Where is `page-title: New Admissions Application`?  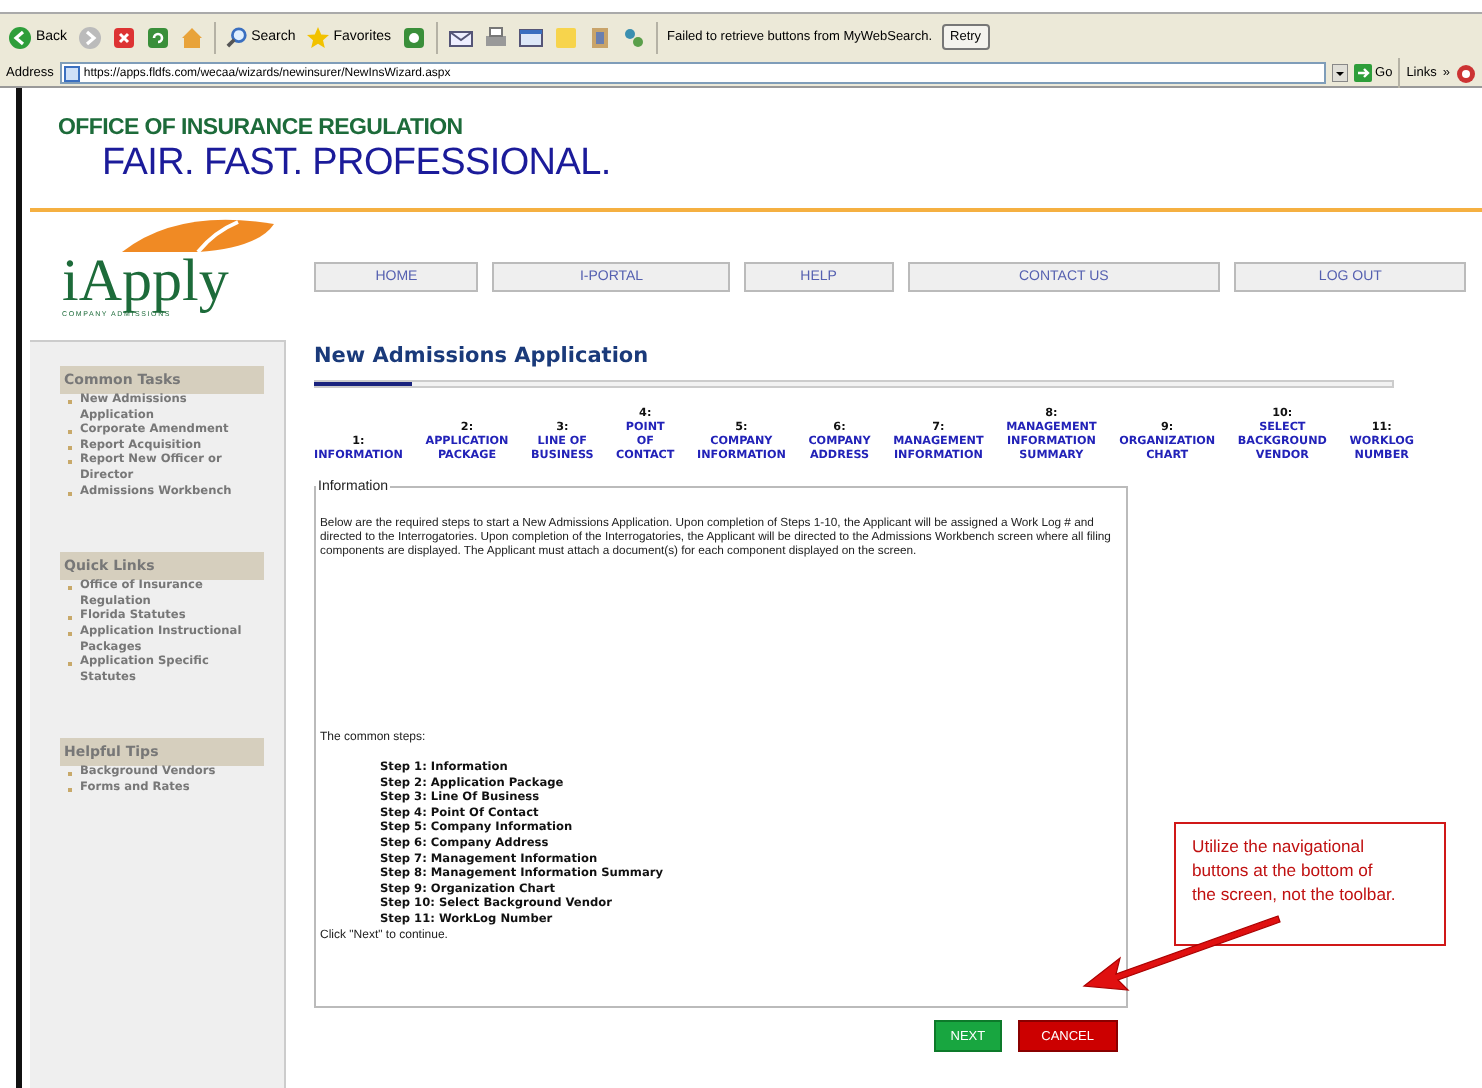
page-title: New Admissions Application is located at coordinates (482, 356).